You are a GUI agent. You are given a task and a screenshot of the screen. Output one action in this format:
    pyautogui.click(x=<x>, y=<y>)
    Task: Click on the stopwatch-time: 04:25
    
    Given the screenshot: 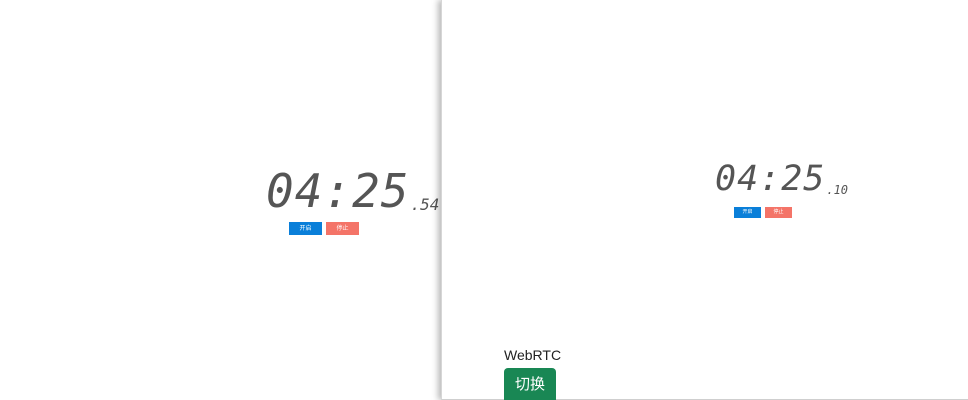 What is the action you would take?
    pyautogui.click(x=338, y=191)
    